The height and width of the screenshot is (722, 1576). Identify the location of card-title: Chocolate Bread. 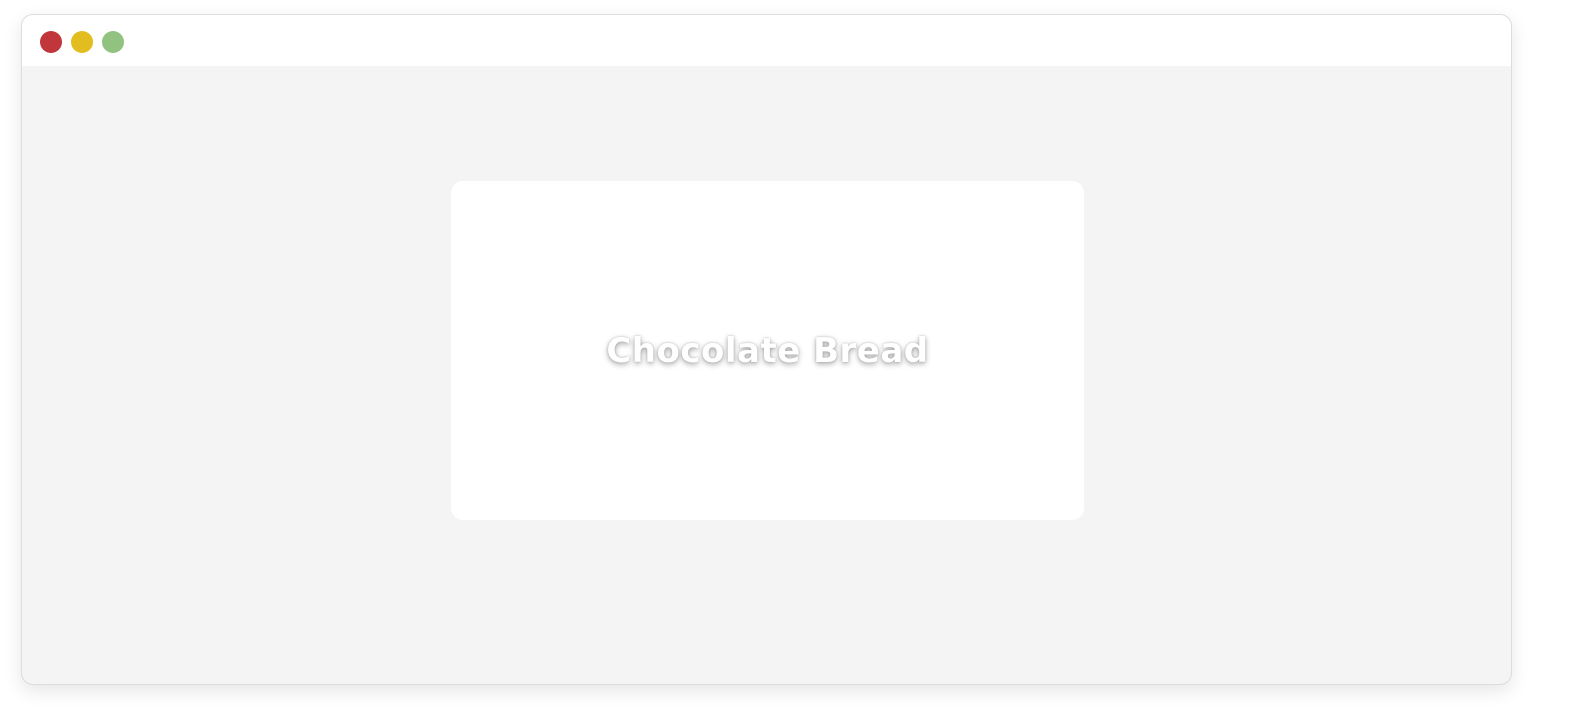
(767, 350).